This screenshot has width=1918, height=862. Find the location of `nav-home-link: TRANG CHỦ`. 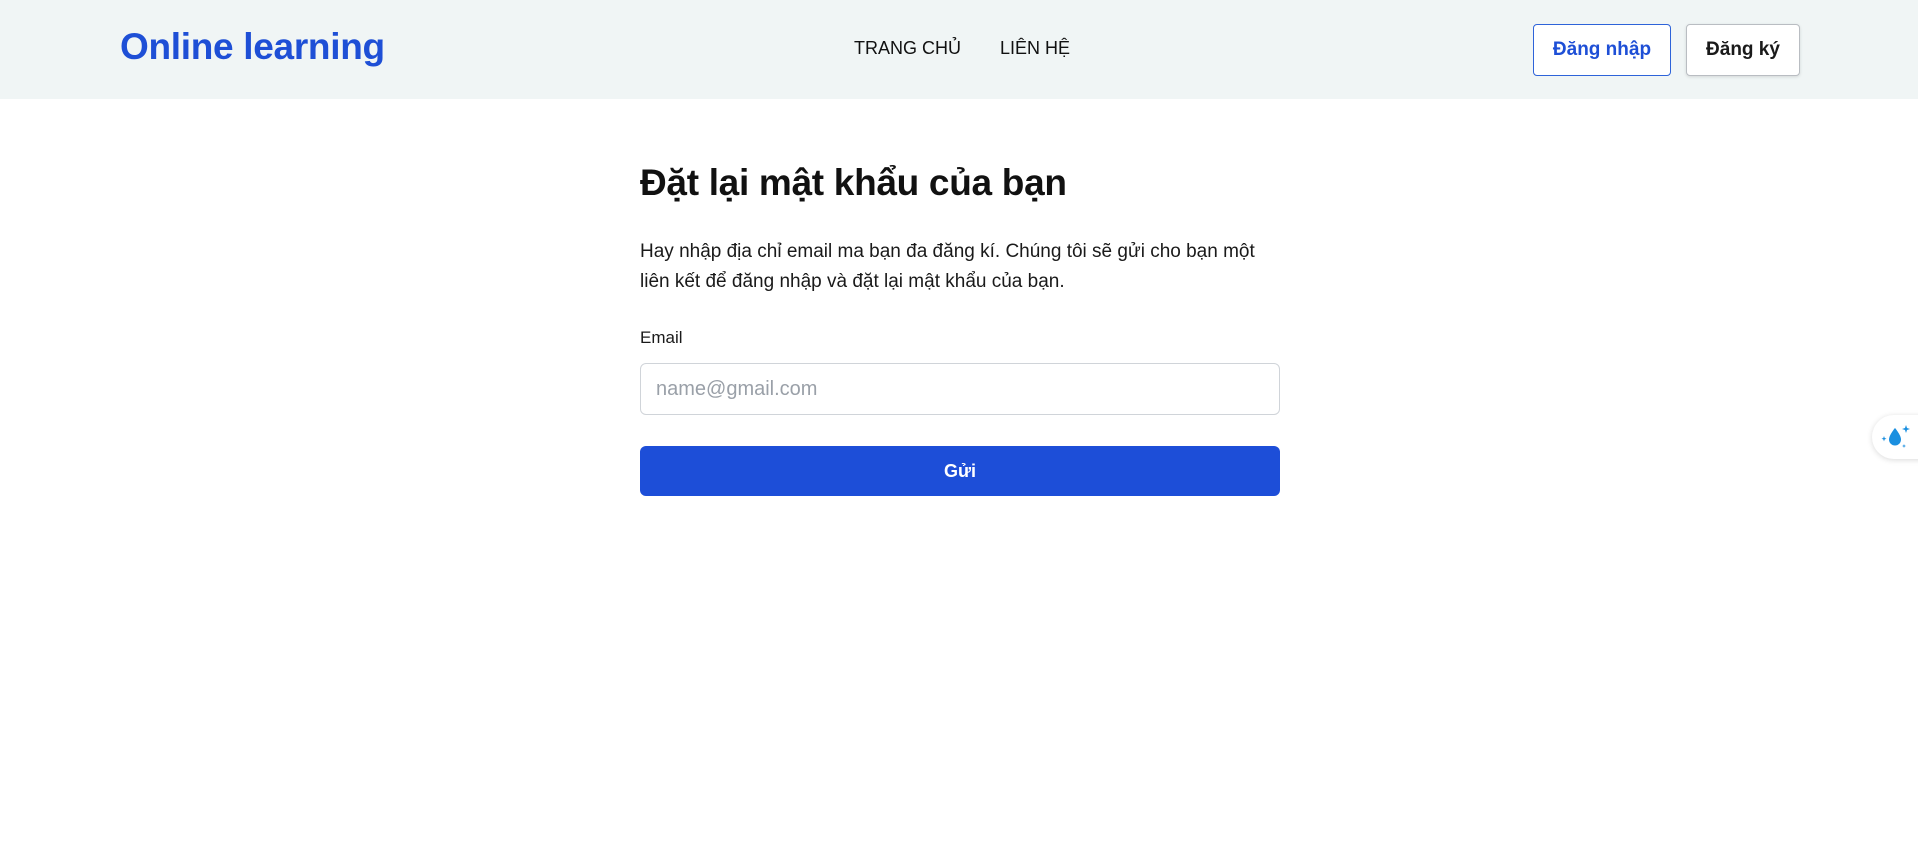

nav-home-link: TRANG CHỦ is located at coordinates (907, 48).